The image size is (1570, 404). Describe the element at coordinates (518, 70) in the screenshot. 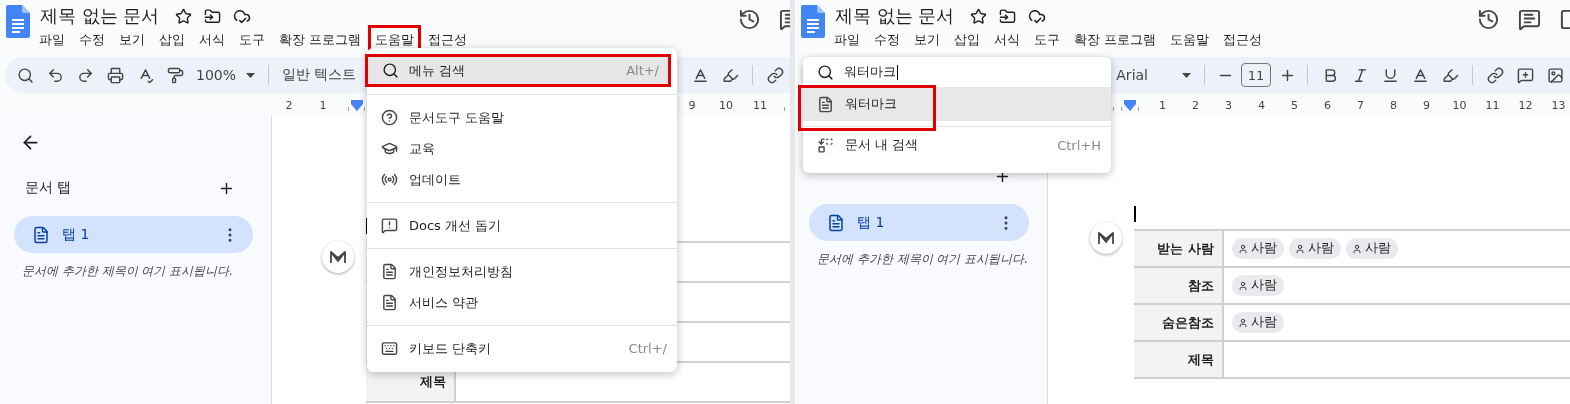

I see `menu-search-field: 메뉴 검색 Alt+/` at that location.